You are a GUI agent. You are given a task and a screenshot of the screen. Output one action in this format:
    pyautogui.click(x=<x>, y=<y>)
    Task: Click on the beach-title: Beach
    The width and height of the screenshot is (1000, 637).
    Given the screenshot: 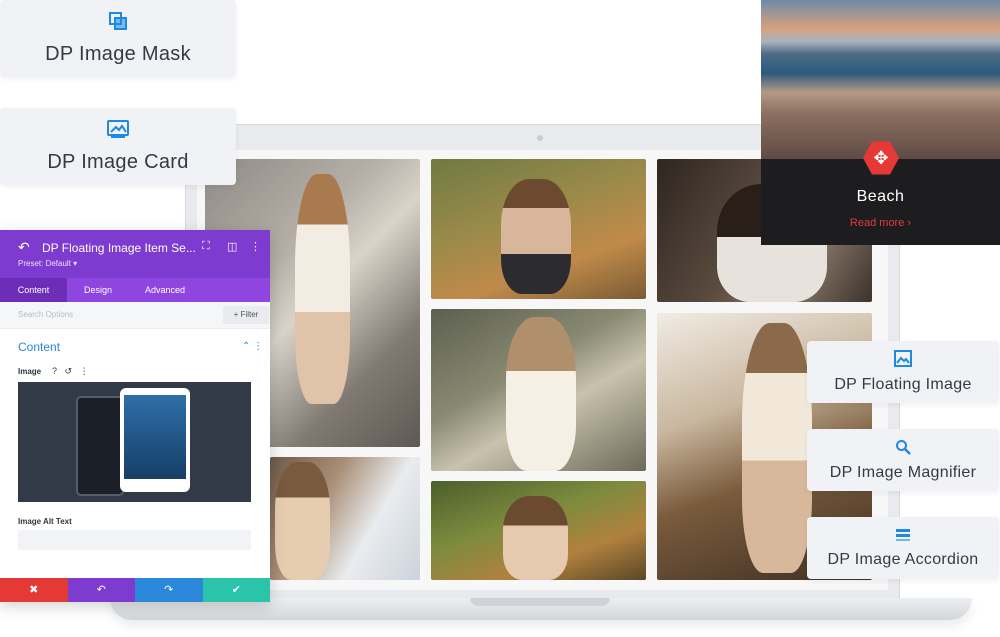 What is the action you would take?
    pyautogui.click(x=880, y=196)
    